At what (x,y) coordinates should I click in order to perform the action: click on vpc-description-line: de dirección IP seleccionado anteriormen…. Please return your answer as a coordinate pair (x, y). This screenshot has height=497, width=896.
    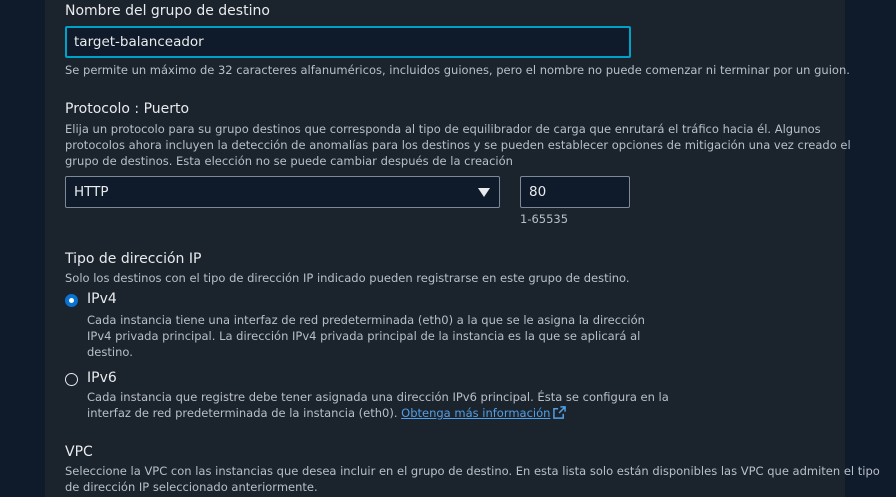
    Looking at the image, I should click on (191, 487).